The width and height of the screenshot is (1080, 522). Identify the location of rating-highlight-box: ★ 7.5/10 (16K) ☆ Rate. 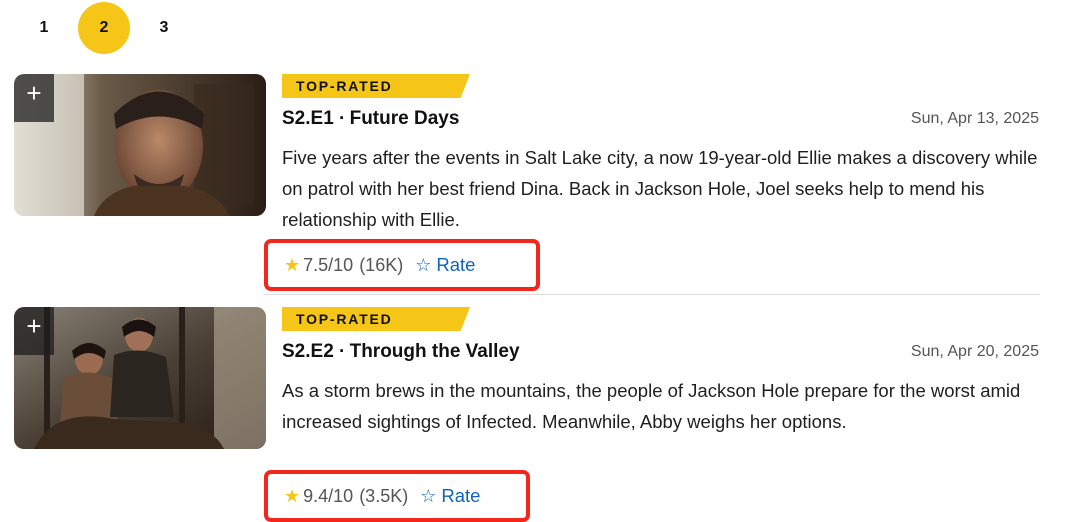
(402, 265).